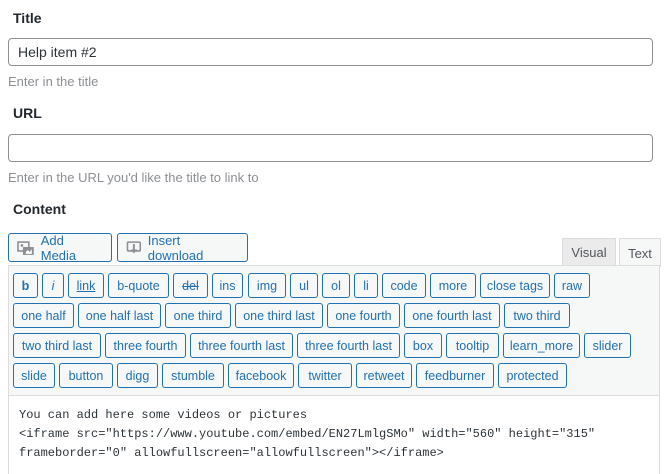 The height and width of the screenshot is (474, 669). What do you see at coordinates (190, 285) in the screenshot?
I see `qt-del-button: del` at bounding box center [190, 285].